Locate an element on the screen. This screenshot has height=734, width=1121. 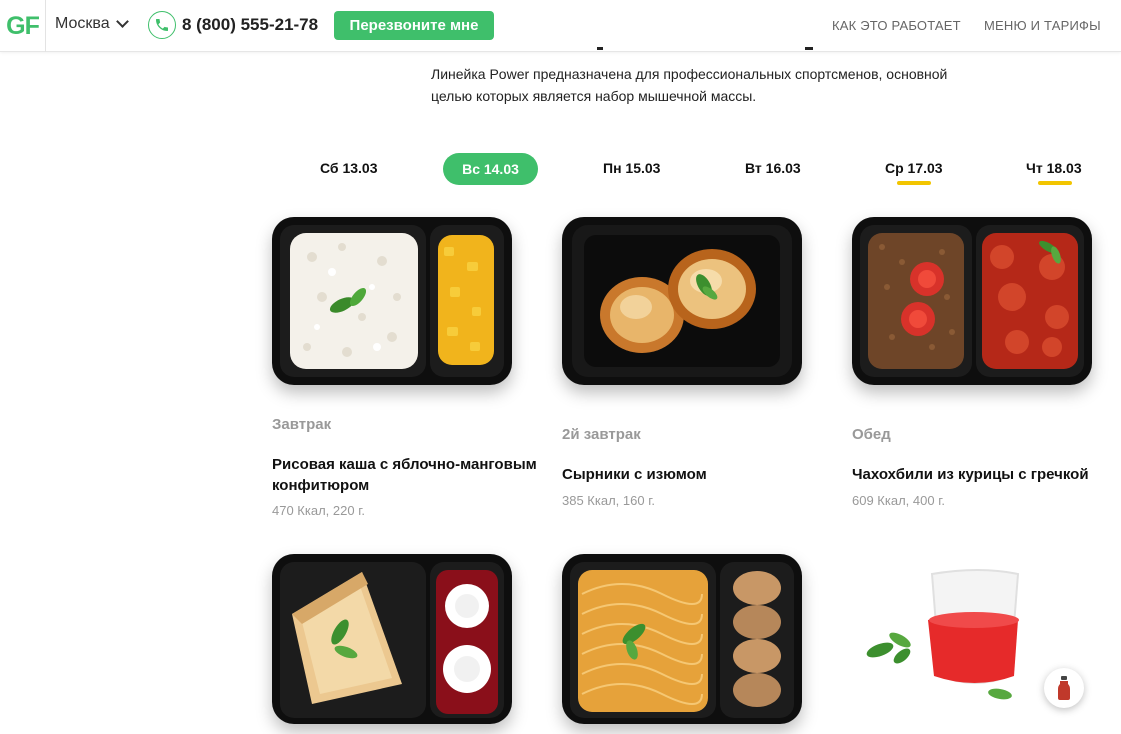
meal-type-label: Обед is located at coordinates (871, 434).